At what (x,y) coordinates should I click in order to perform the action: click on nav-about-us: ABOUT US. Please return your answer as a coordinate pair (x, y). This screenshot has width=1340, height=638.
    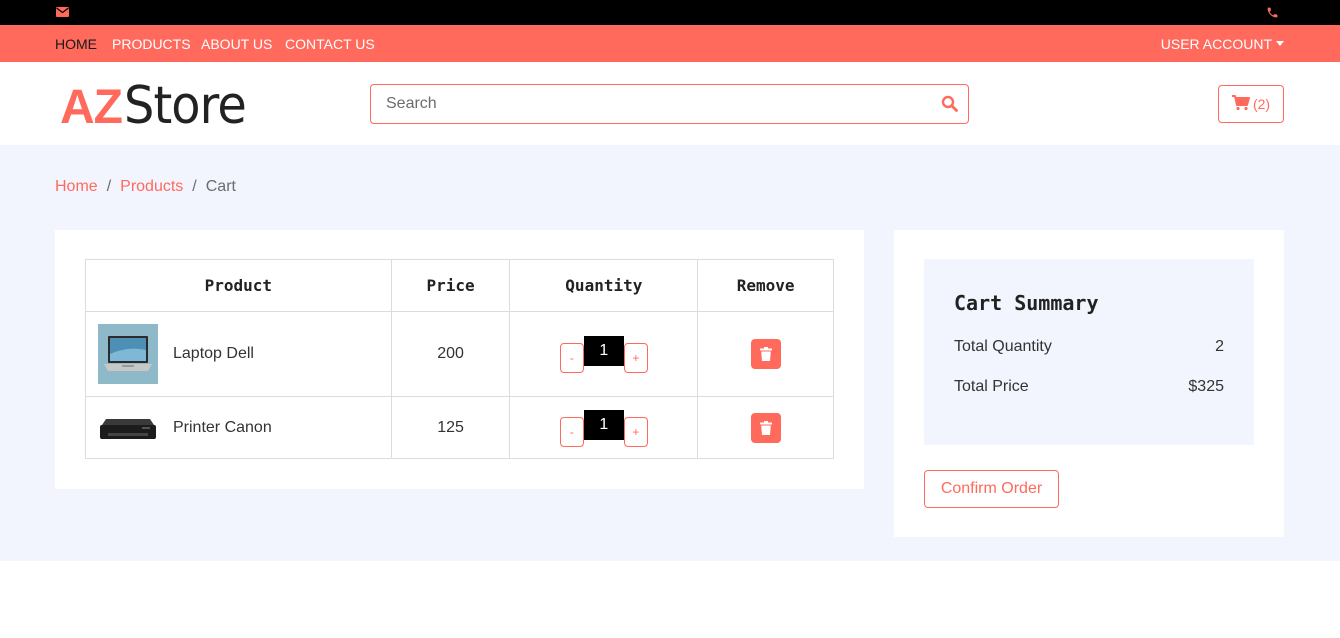
    Looking at the image, I should click on (236, 44).